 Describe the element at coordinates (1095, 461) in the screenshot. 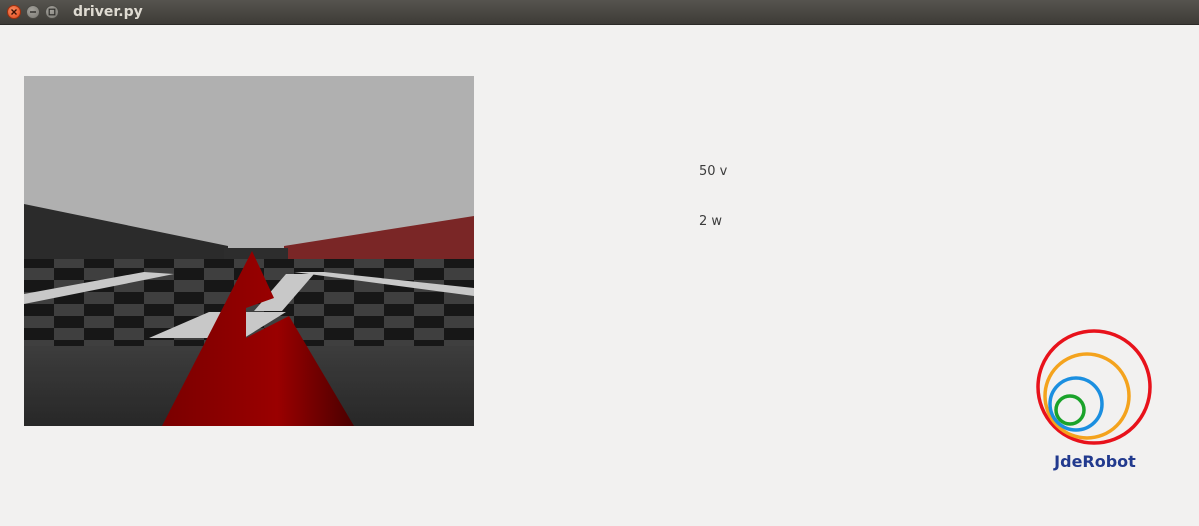

I see `logo-text: JdeRobot` at that location.